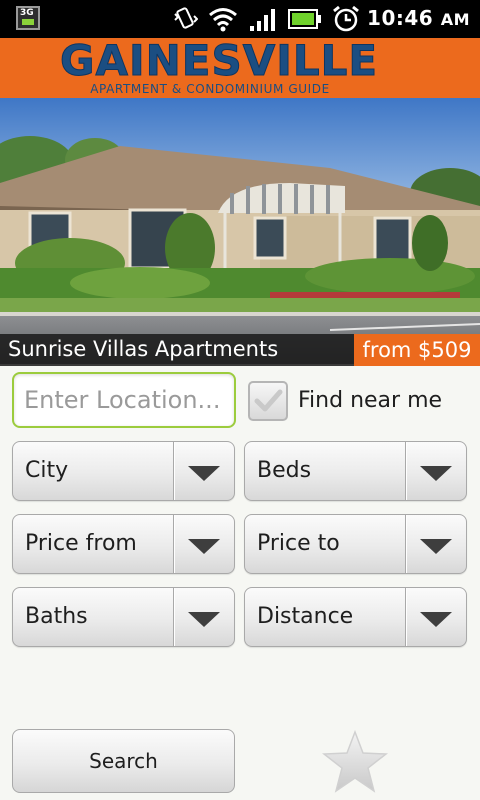 The image size is (480, 800). I want to click on clock-time: 10:46, so click(400, 18).